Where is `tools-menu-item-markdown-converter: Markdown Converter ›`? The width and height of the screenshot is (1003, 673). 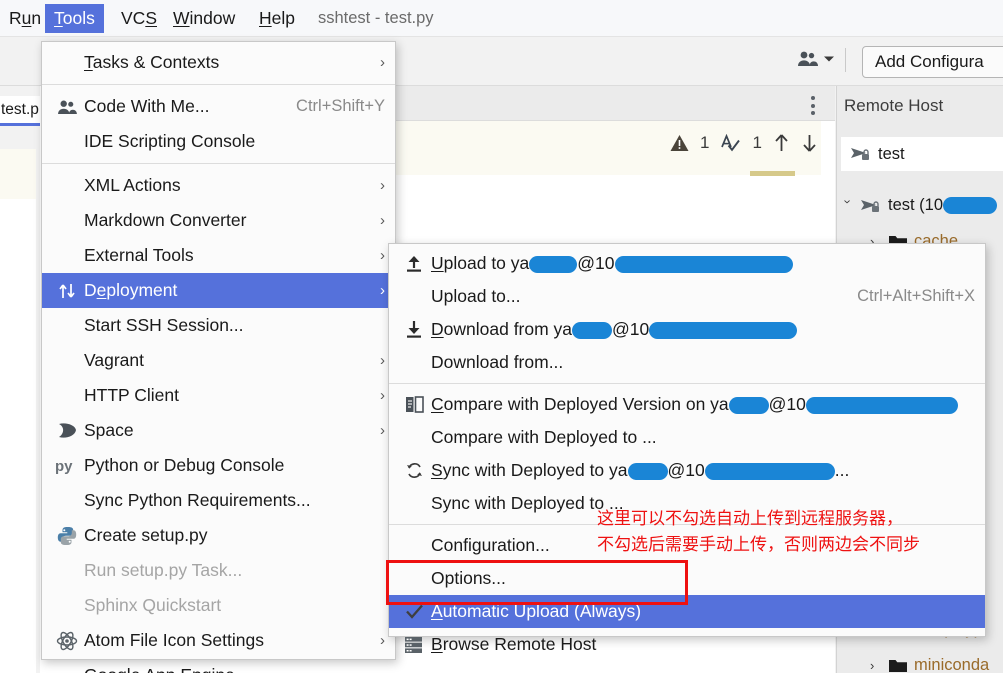
tools-menu-item-markdown-converter: Markdown Converter › is located at coordinates (218, 220).